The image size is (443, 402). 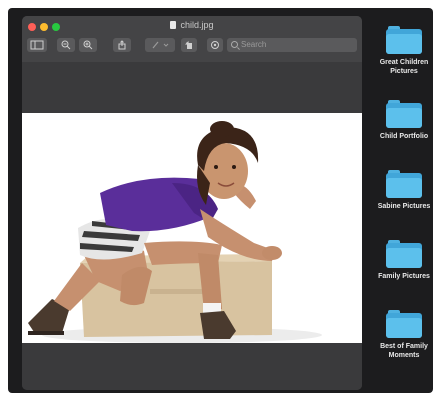 I want to click on folder-child-portfolio: Child Portfolio, so click(x=404, y=120).